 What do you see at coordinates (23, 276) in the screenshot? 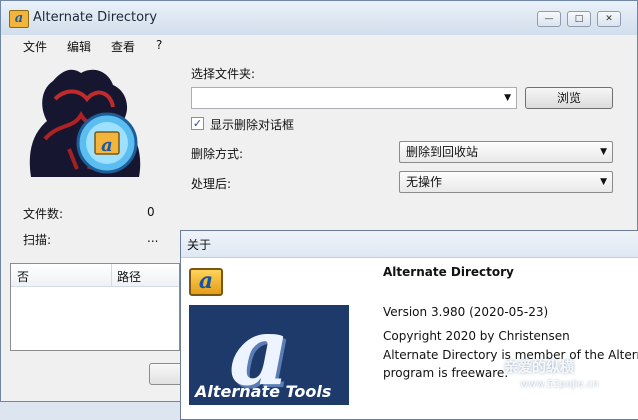
I see `column-header-no: 否` at bounding box center [23, 276].